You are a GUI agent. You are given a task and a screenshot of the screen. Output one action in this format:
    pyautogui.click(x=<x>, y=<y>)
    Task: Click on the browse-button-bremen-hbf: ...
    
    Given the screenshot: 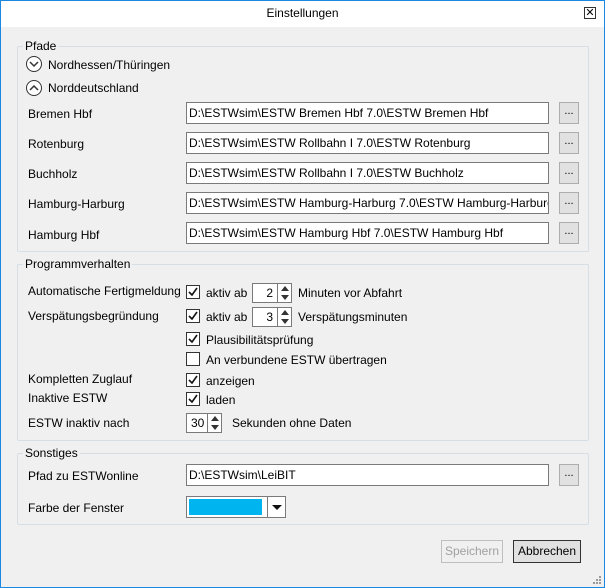 What is the action you would take?
    pyautogui.click(x=569, y=113)
    